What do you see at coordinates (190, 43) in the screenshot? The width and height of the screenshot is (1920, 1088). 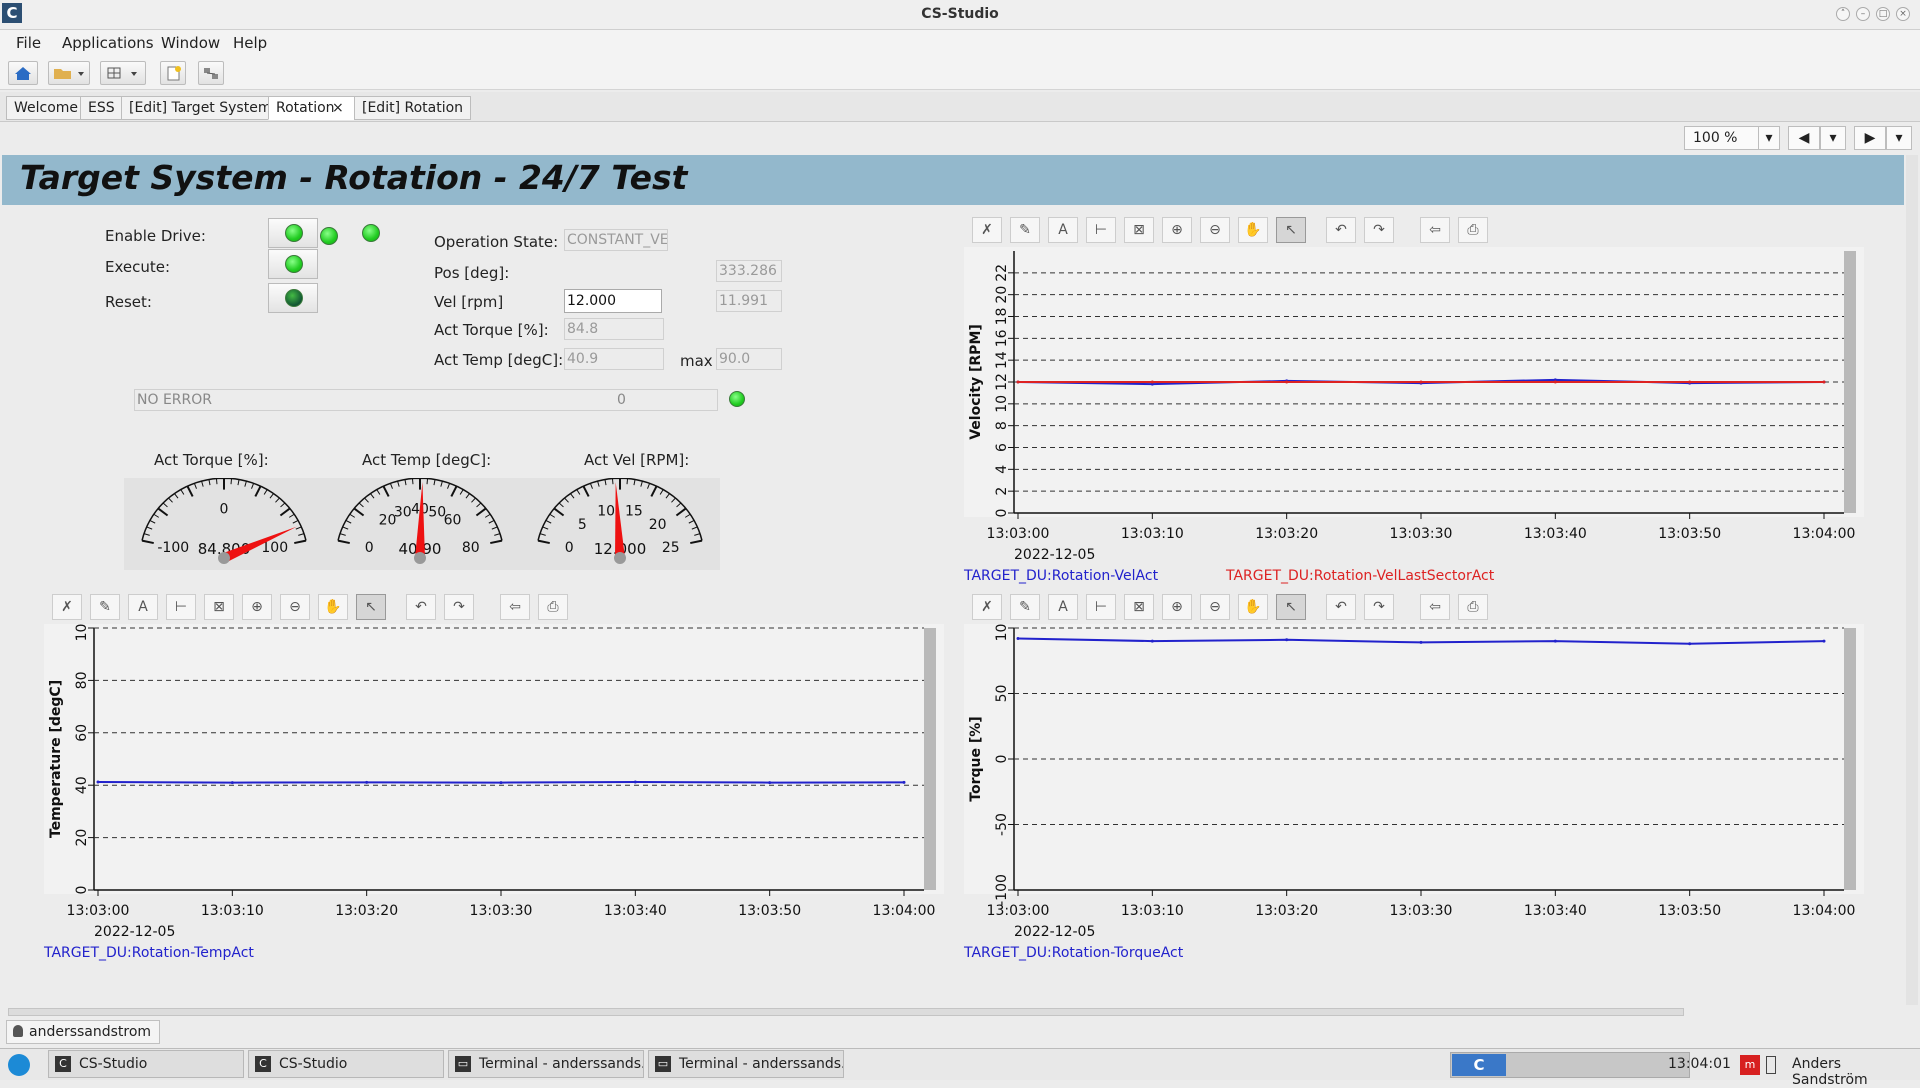 I see `menu-window: Window` at bounding box center [190, 43].